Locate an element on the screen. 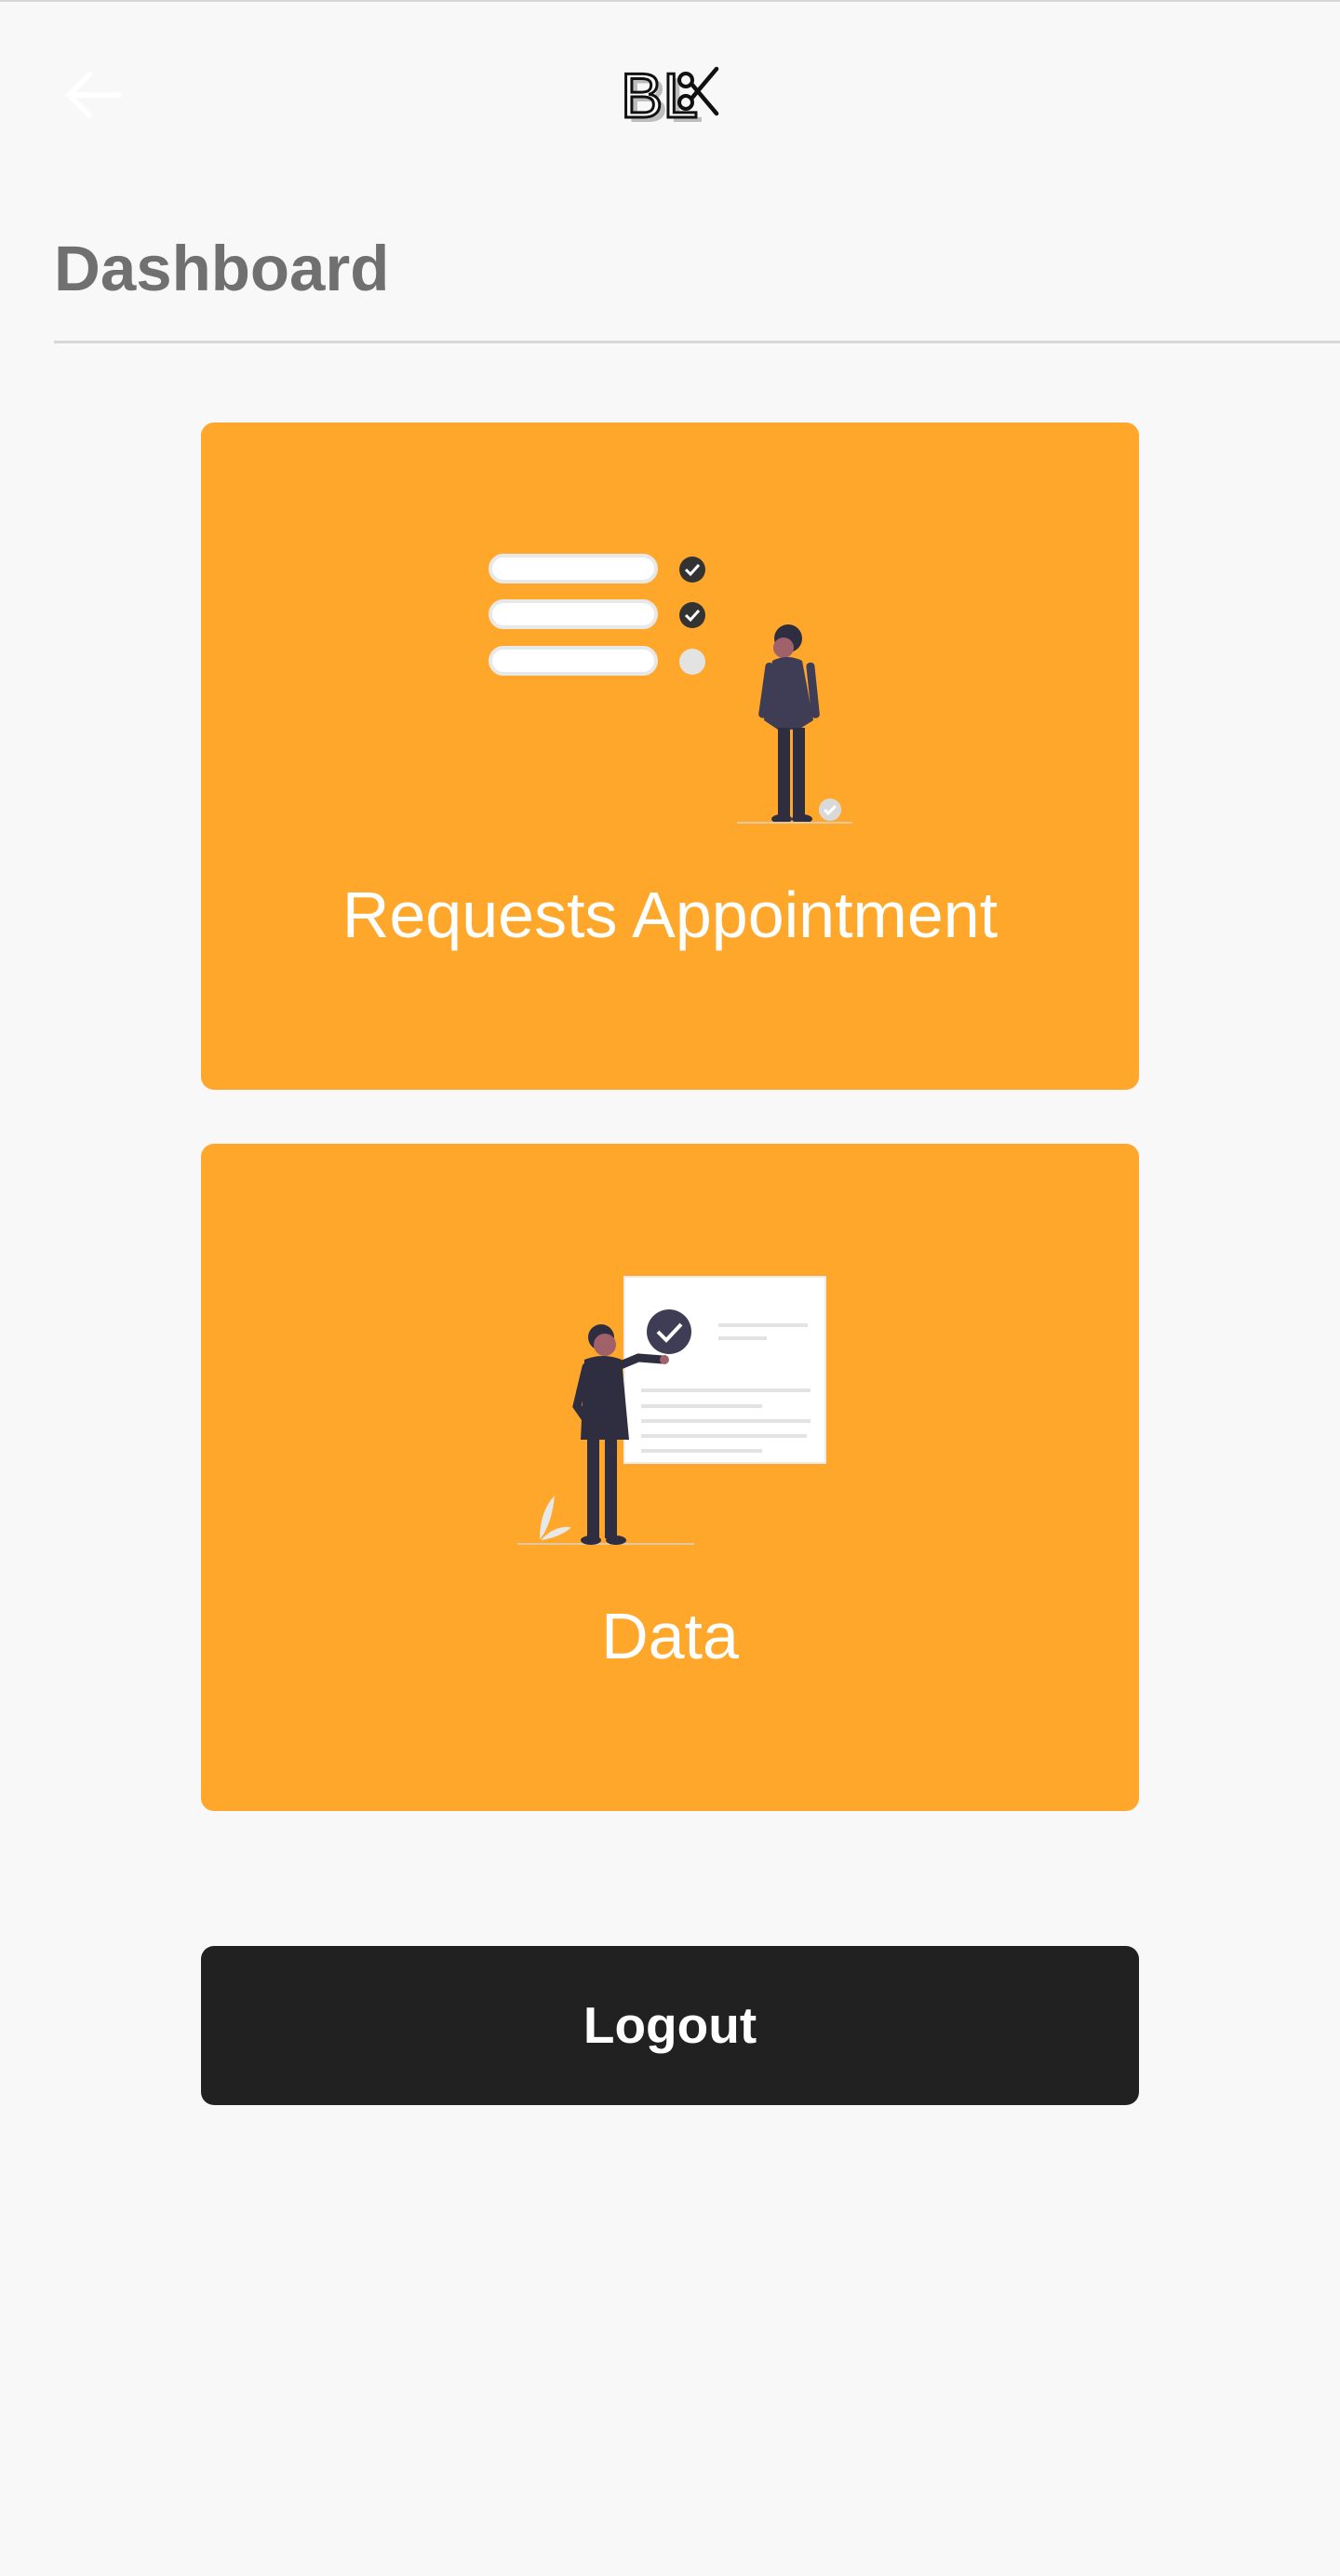 The width and height of the screenshot is (1340, 2576). requests-appointment-label: Requests Appointment is located at coordinates (670, 915).